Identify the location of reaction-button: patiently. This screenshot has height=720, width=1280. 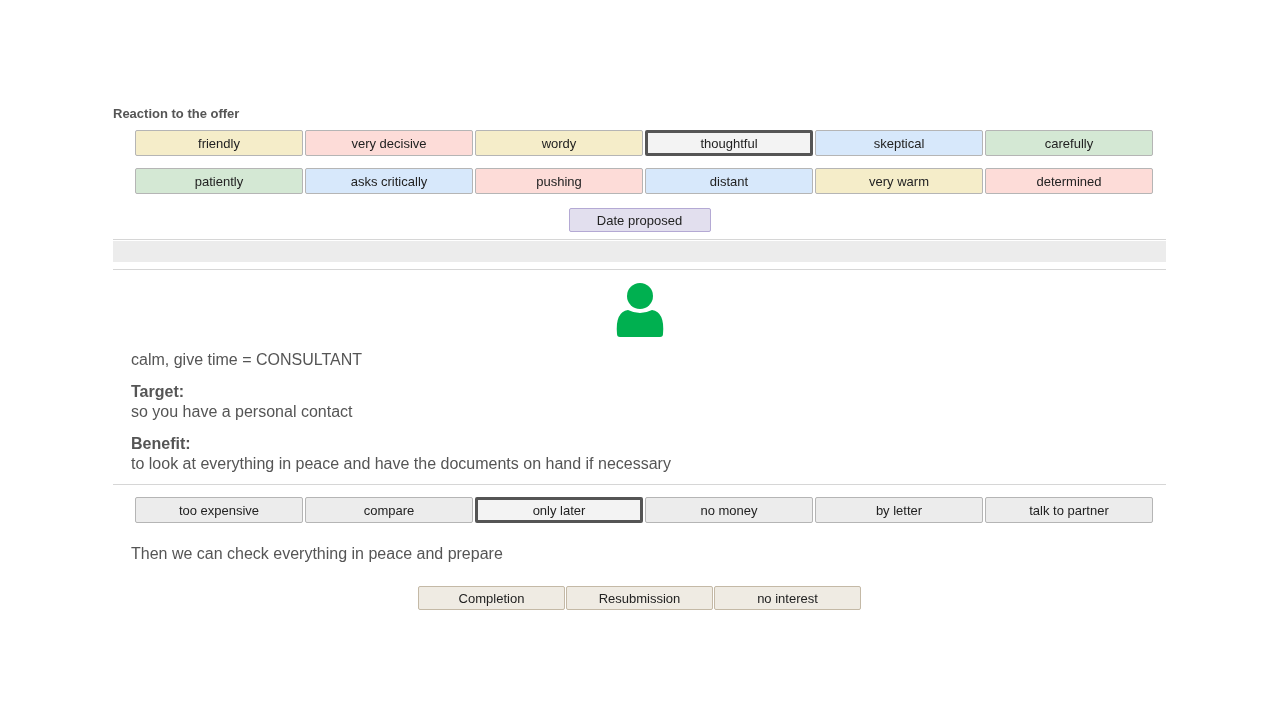
(219, 181).